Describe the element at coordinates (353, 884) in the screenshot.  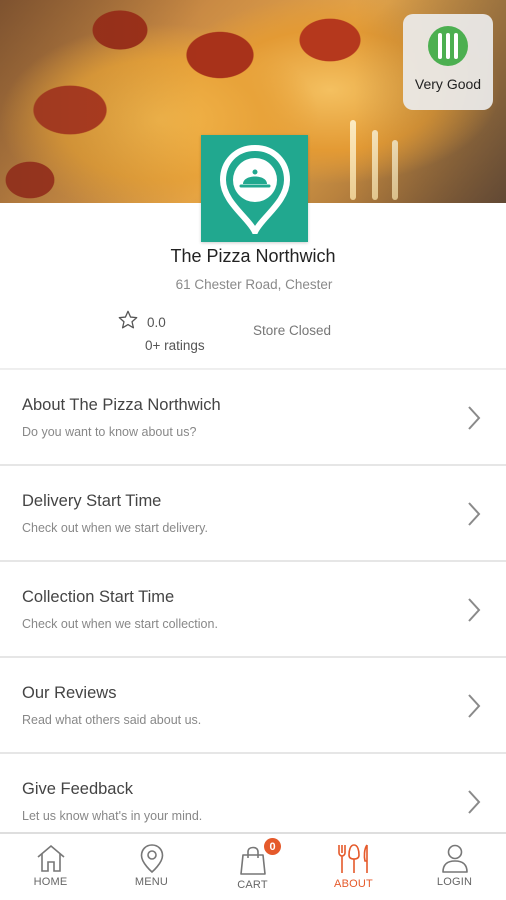
I see `nav-about-label: ABOUT` at that location.